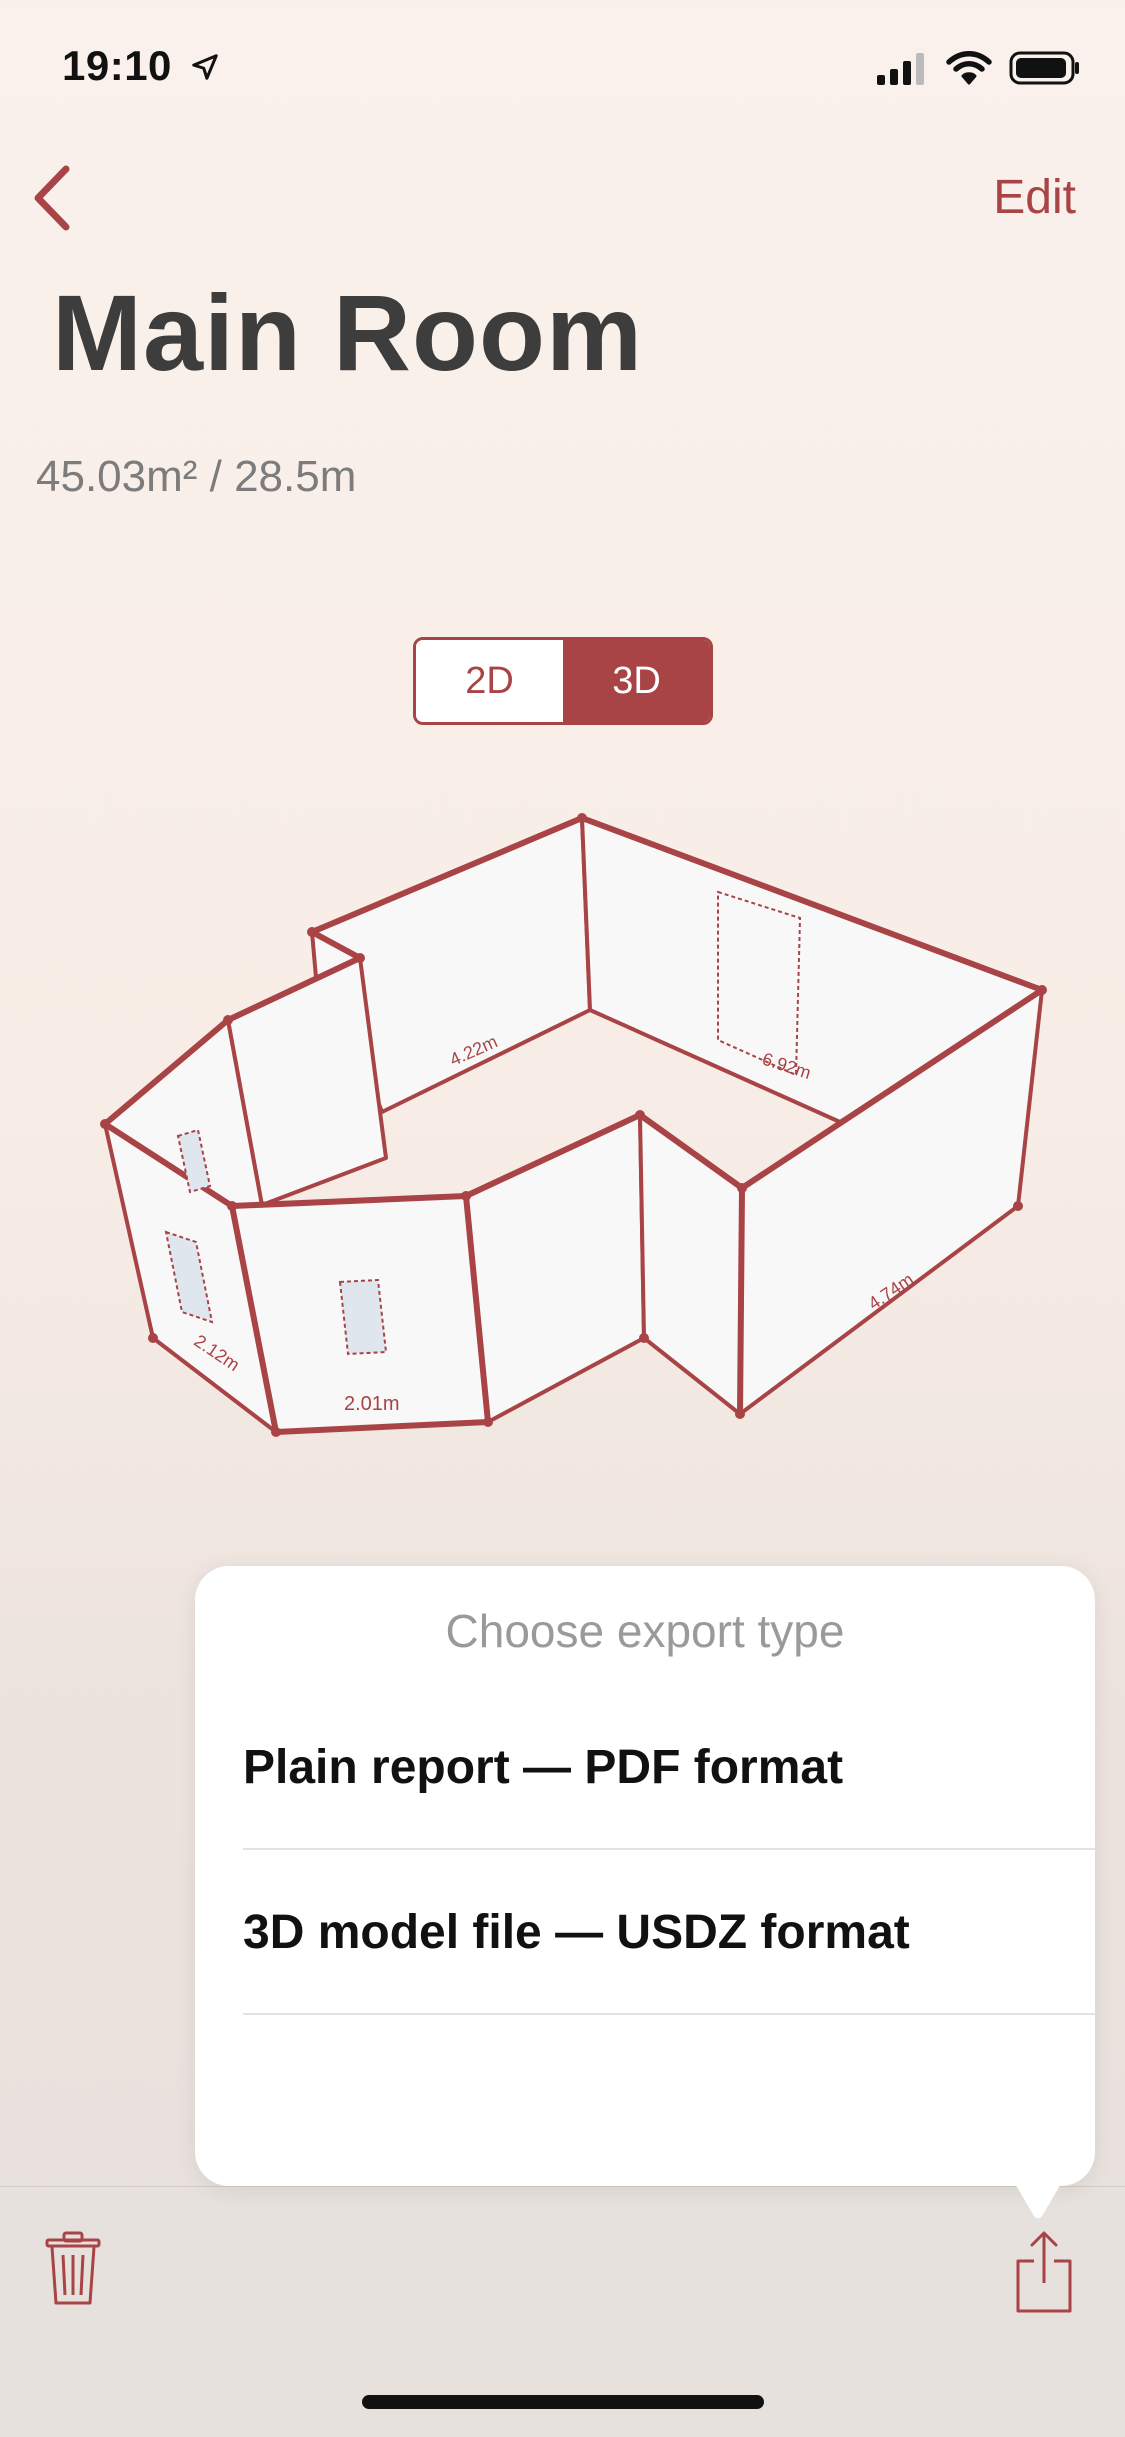 The image size is (1125, 2437). I want to click on popover-arrow, so click(1038, 2195).